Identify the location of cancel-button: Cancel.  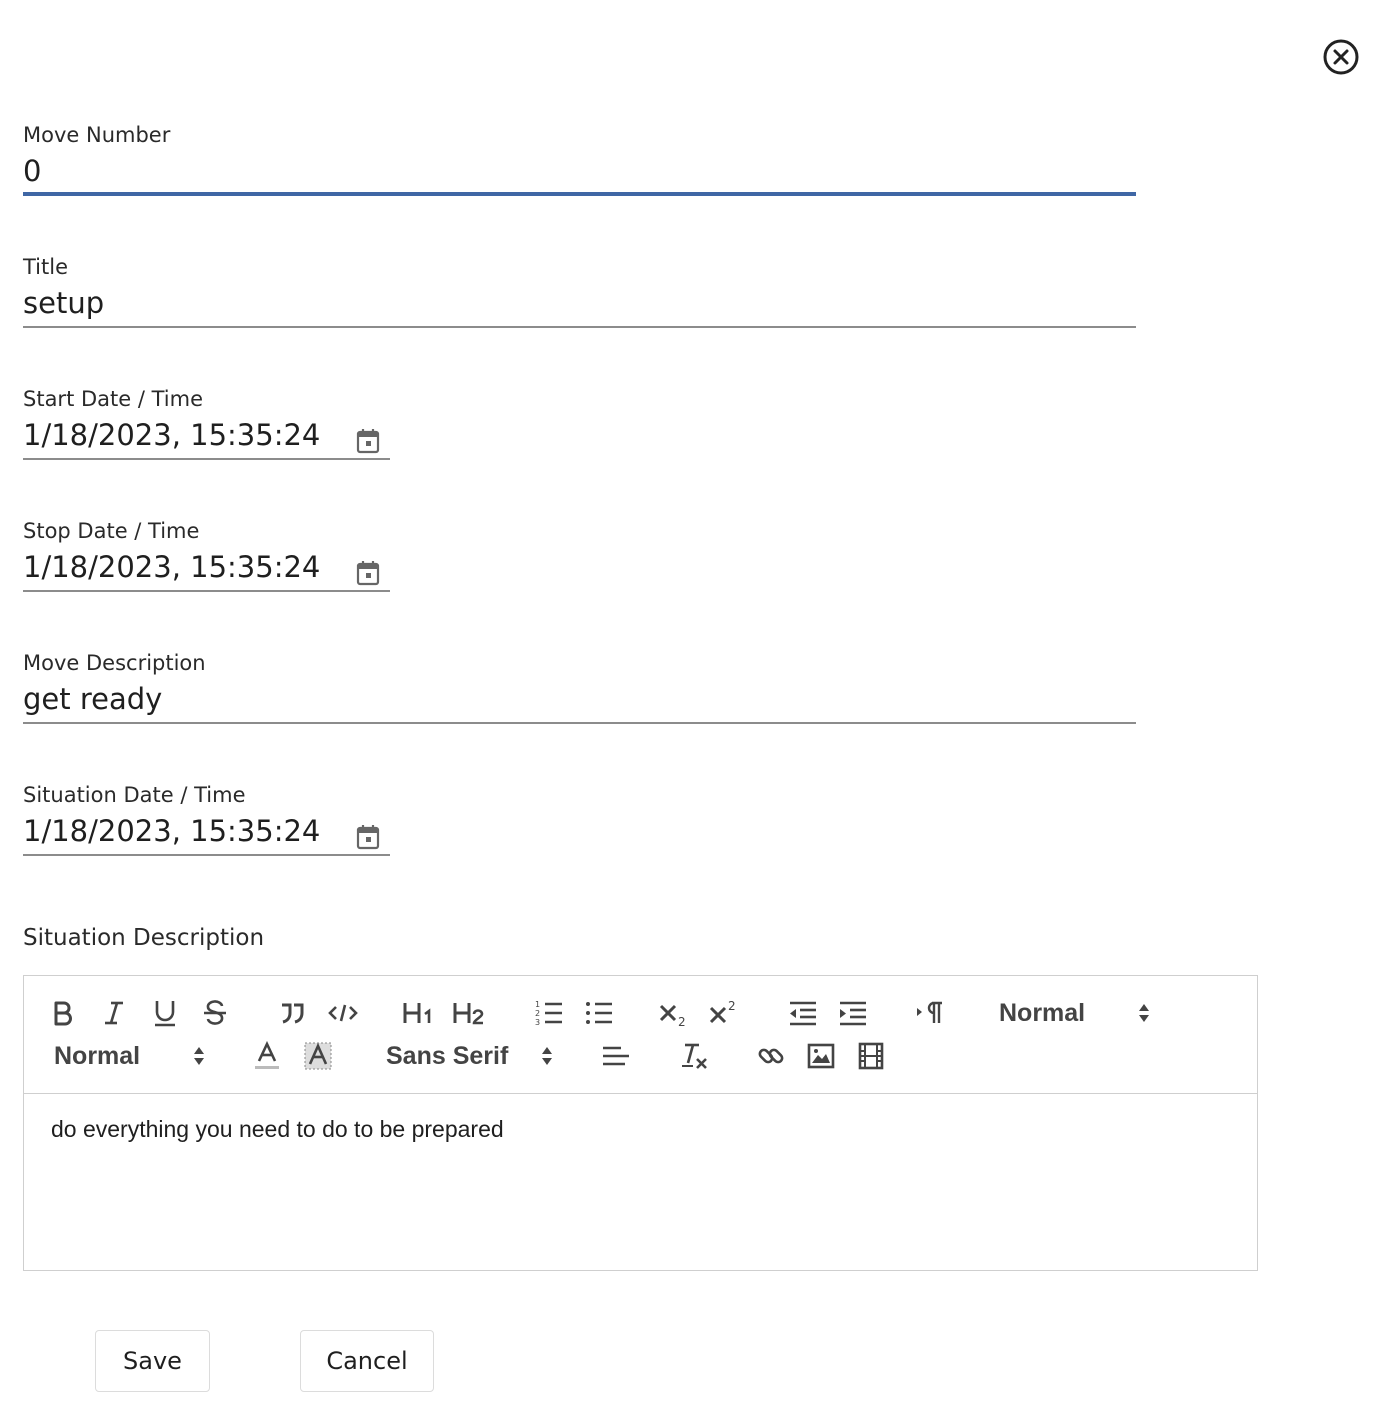
(367, 1361).